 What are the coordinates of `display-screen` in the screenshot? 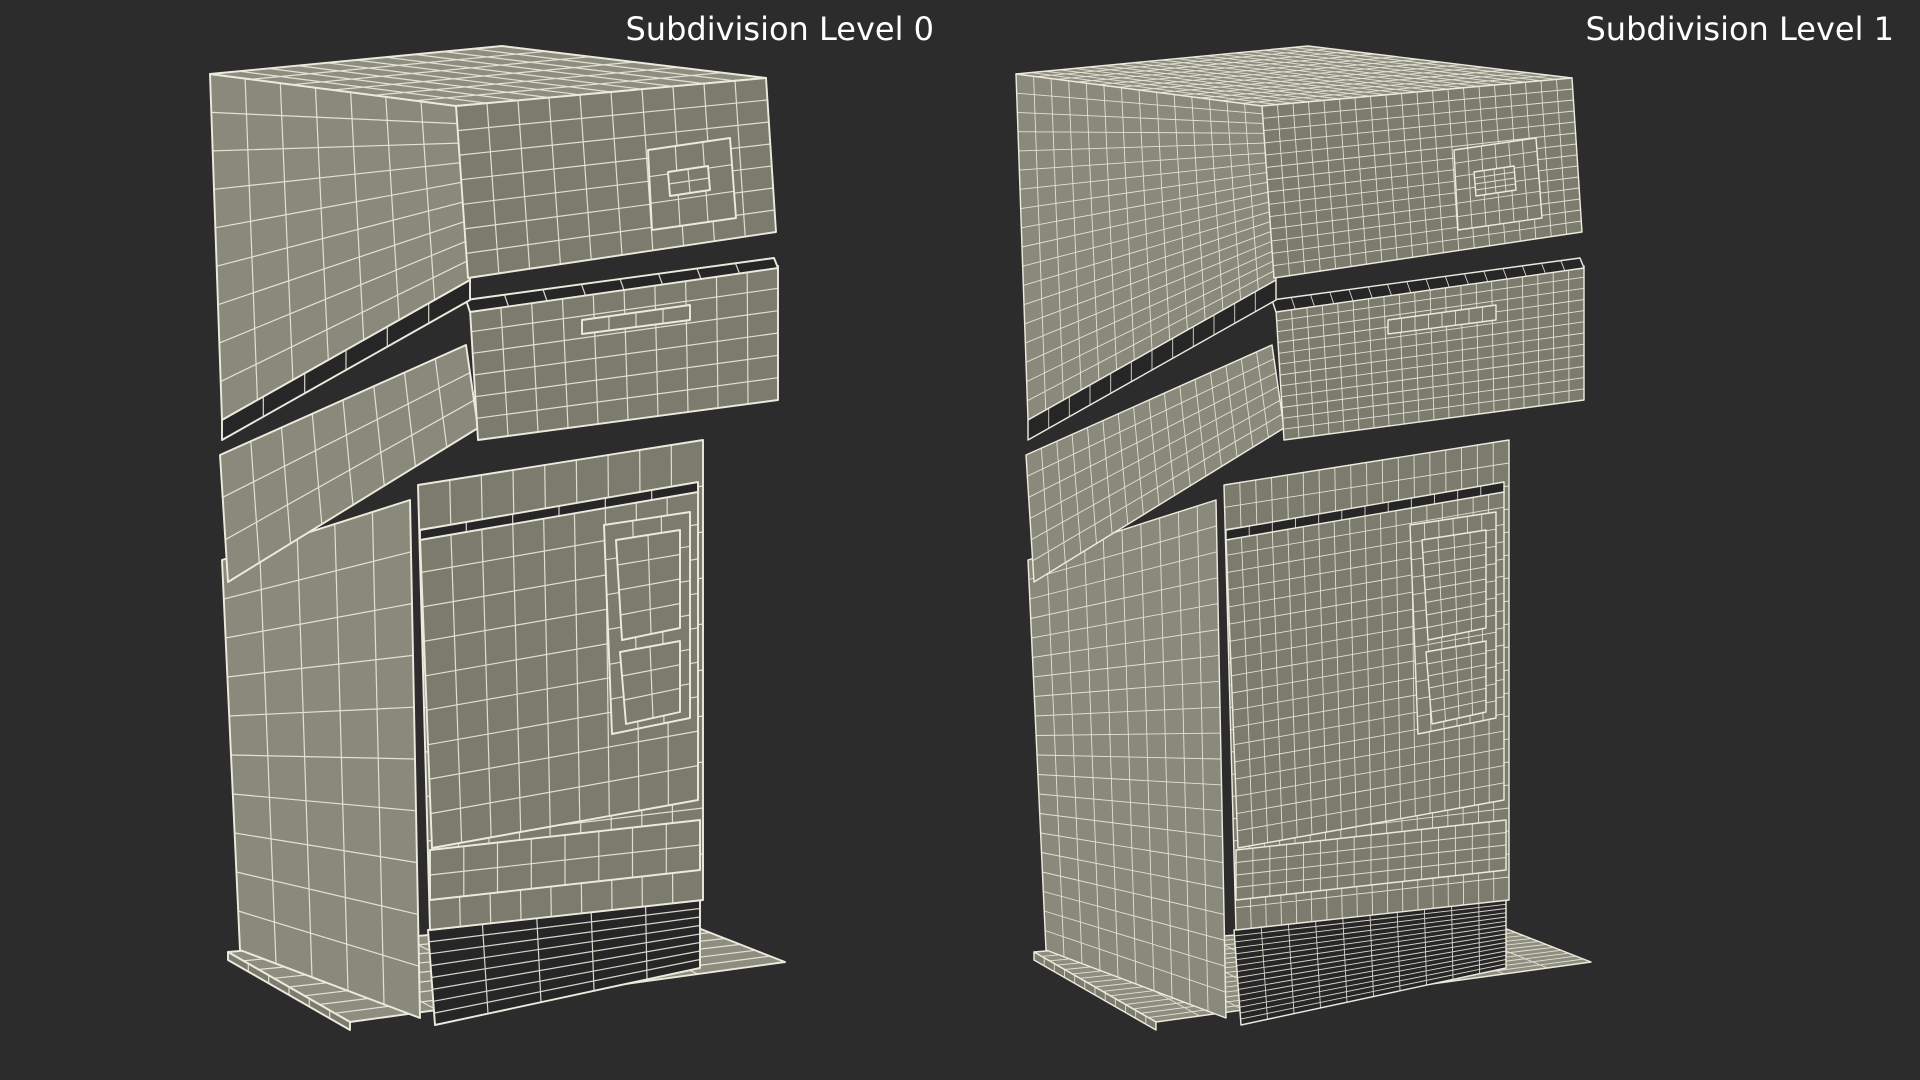 It's located at (1495, 181).